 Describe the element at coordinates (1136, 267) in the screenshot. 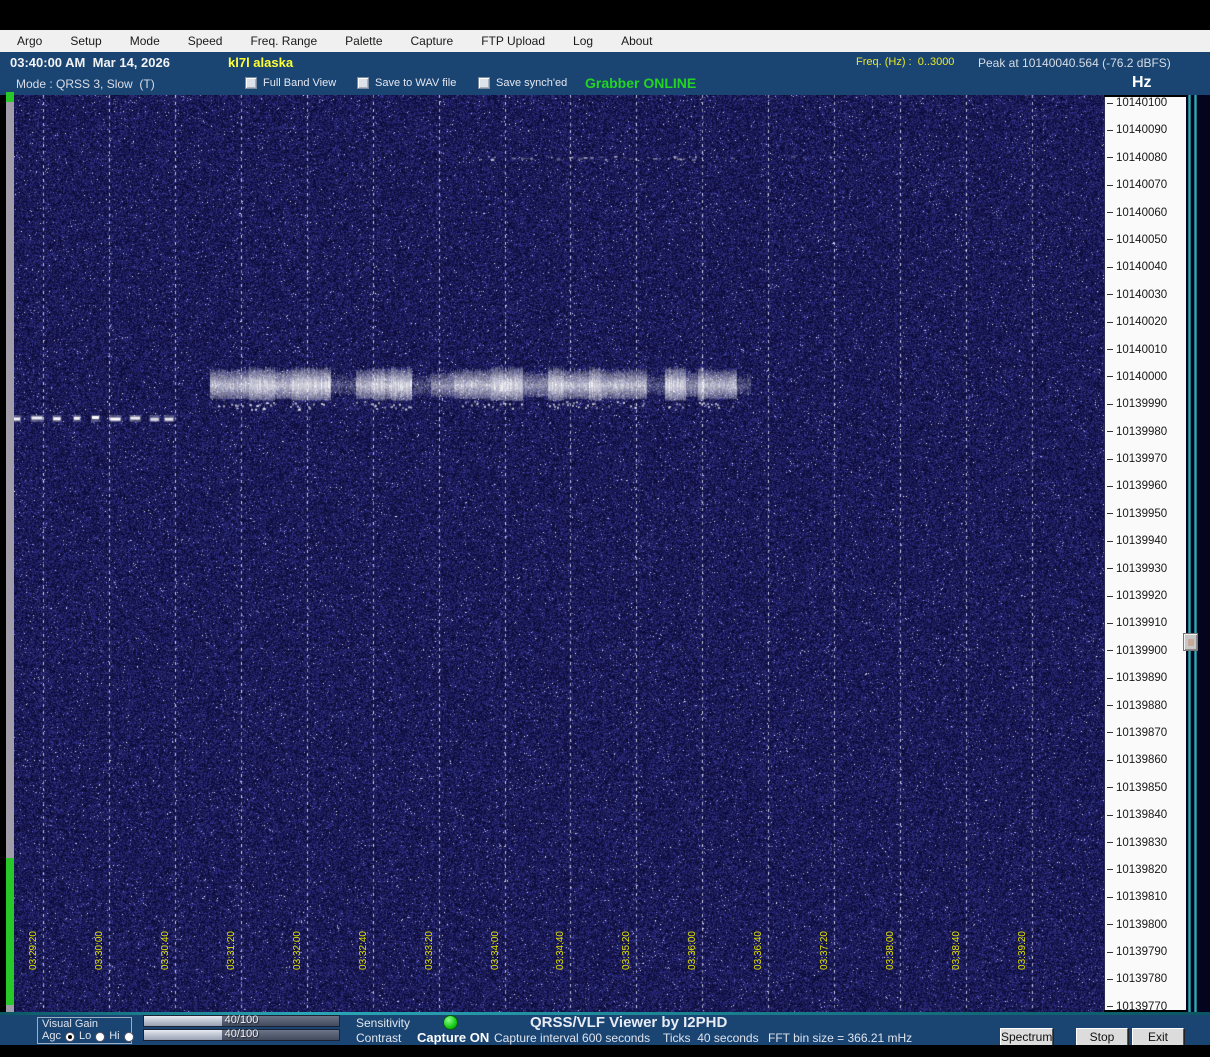

I see `freq-tick-row: 10140040` at that location.